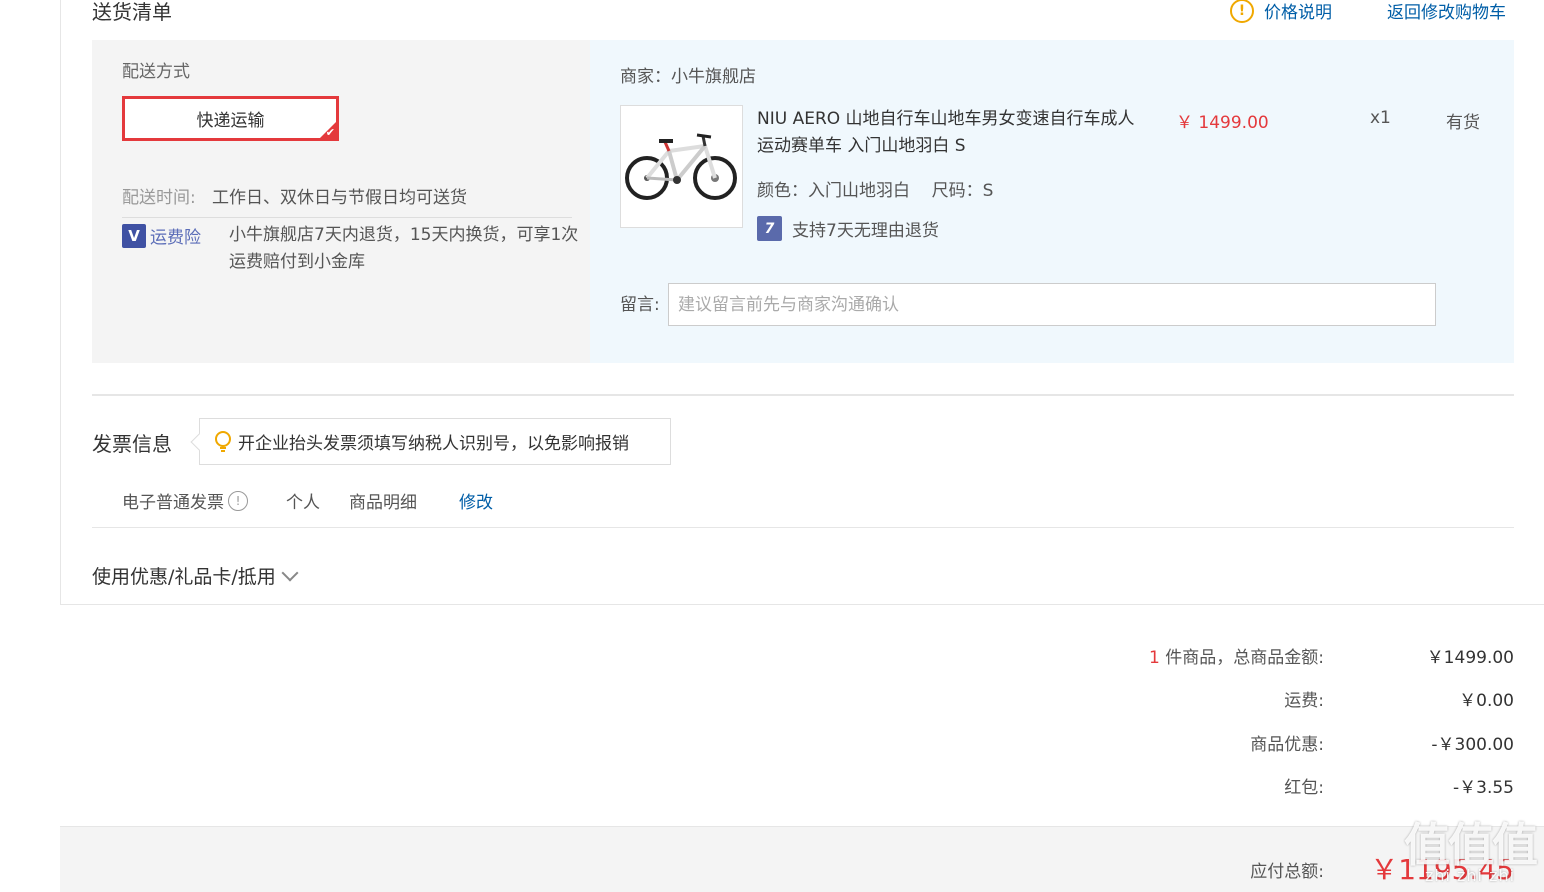 The width and height of the screenshot is (1544, 892). Describe the element at coordinates (1483, 788) in the screenshot. I see `red-packet-value: -￥3.55` at that location.